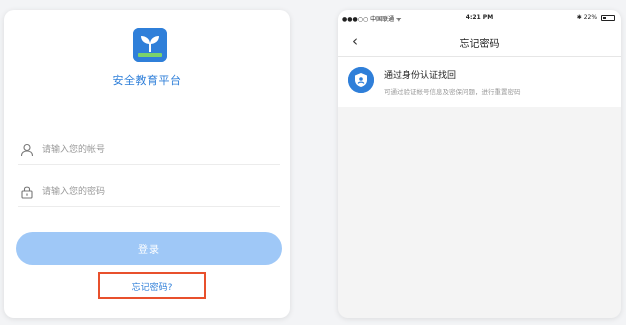 This screenshot has height=325, width=626. I want to click on user-icon, so click(27, 149).